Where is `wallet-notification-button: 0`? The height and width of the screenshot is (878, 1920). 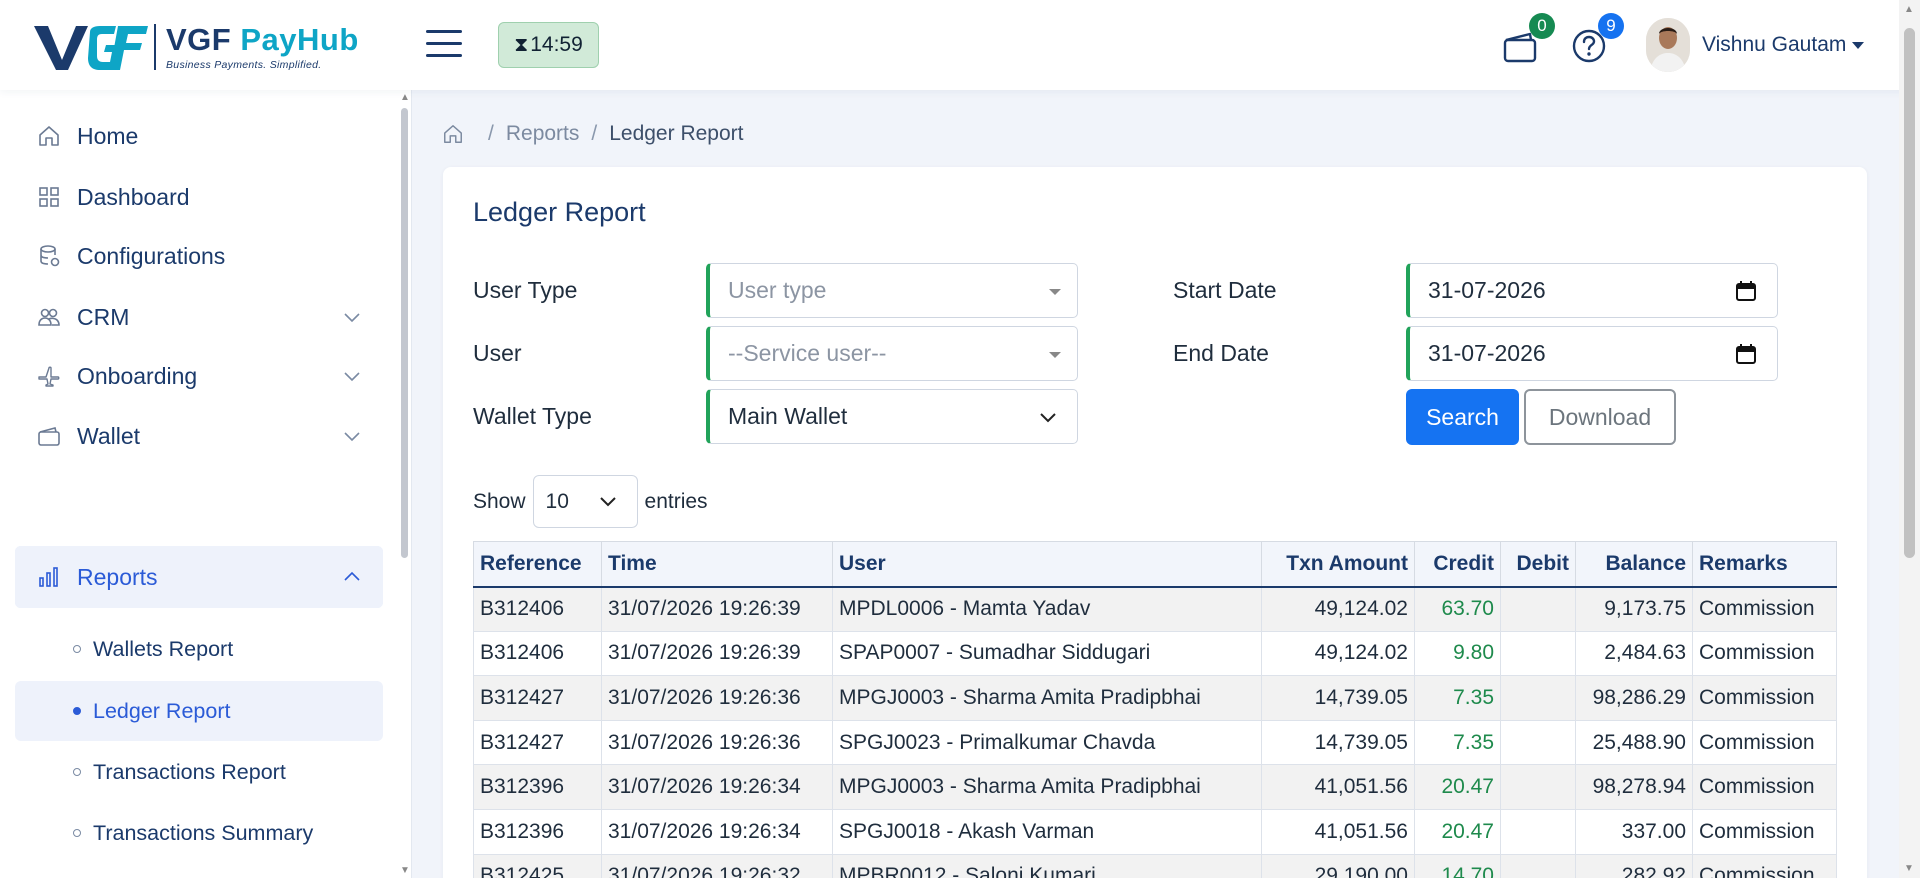
wallet-notification-button: 0 is located at coordinates (1528, 38).